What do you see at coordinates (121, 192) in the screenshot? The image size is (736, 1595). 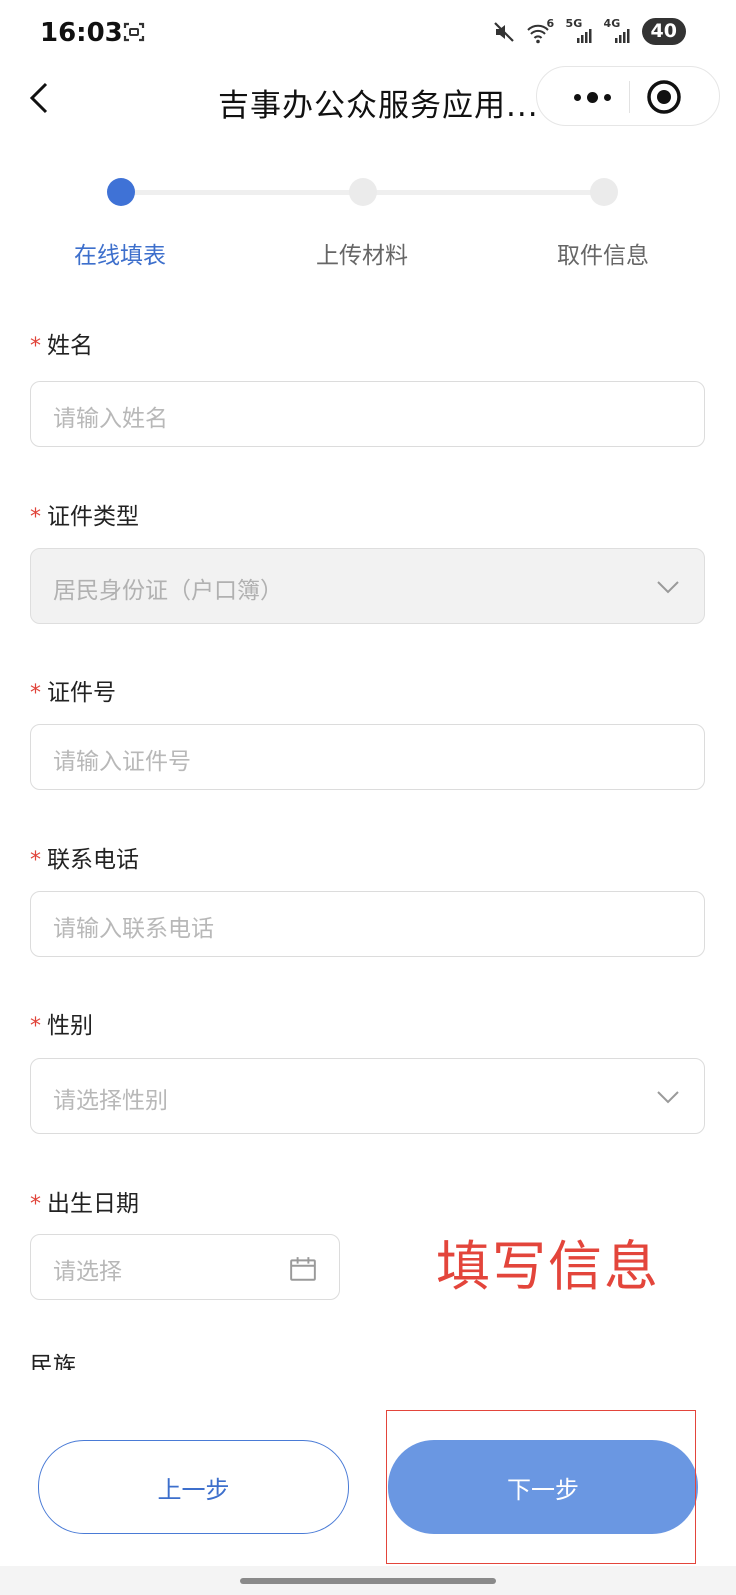 I see `step-dot-fill-form` at bounding box center [121, 192].